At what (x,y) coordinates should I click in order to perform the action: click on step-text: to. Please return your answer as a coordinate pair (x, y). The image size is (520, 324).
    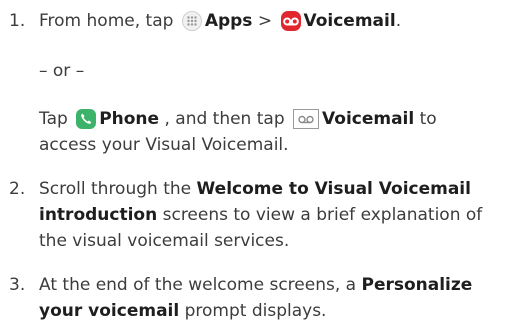
    Looking at the image, I should click on (428, 119).